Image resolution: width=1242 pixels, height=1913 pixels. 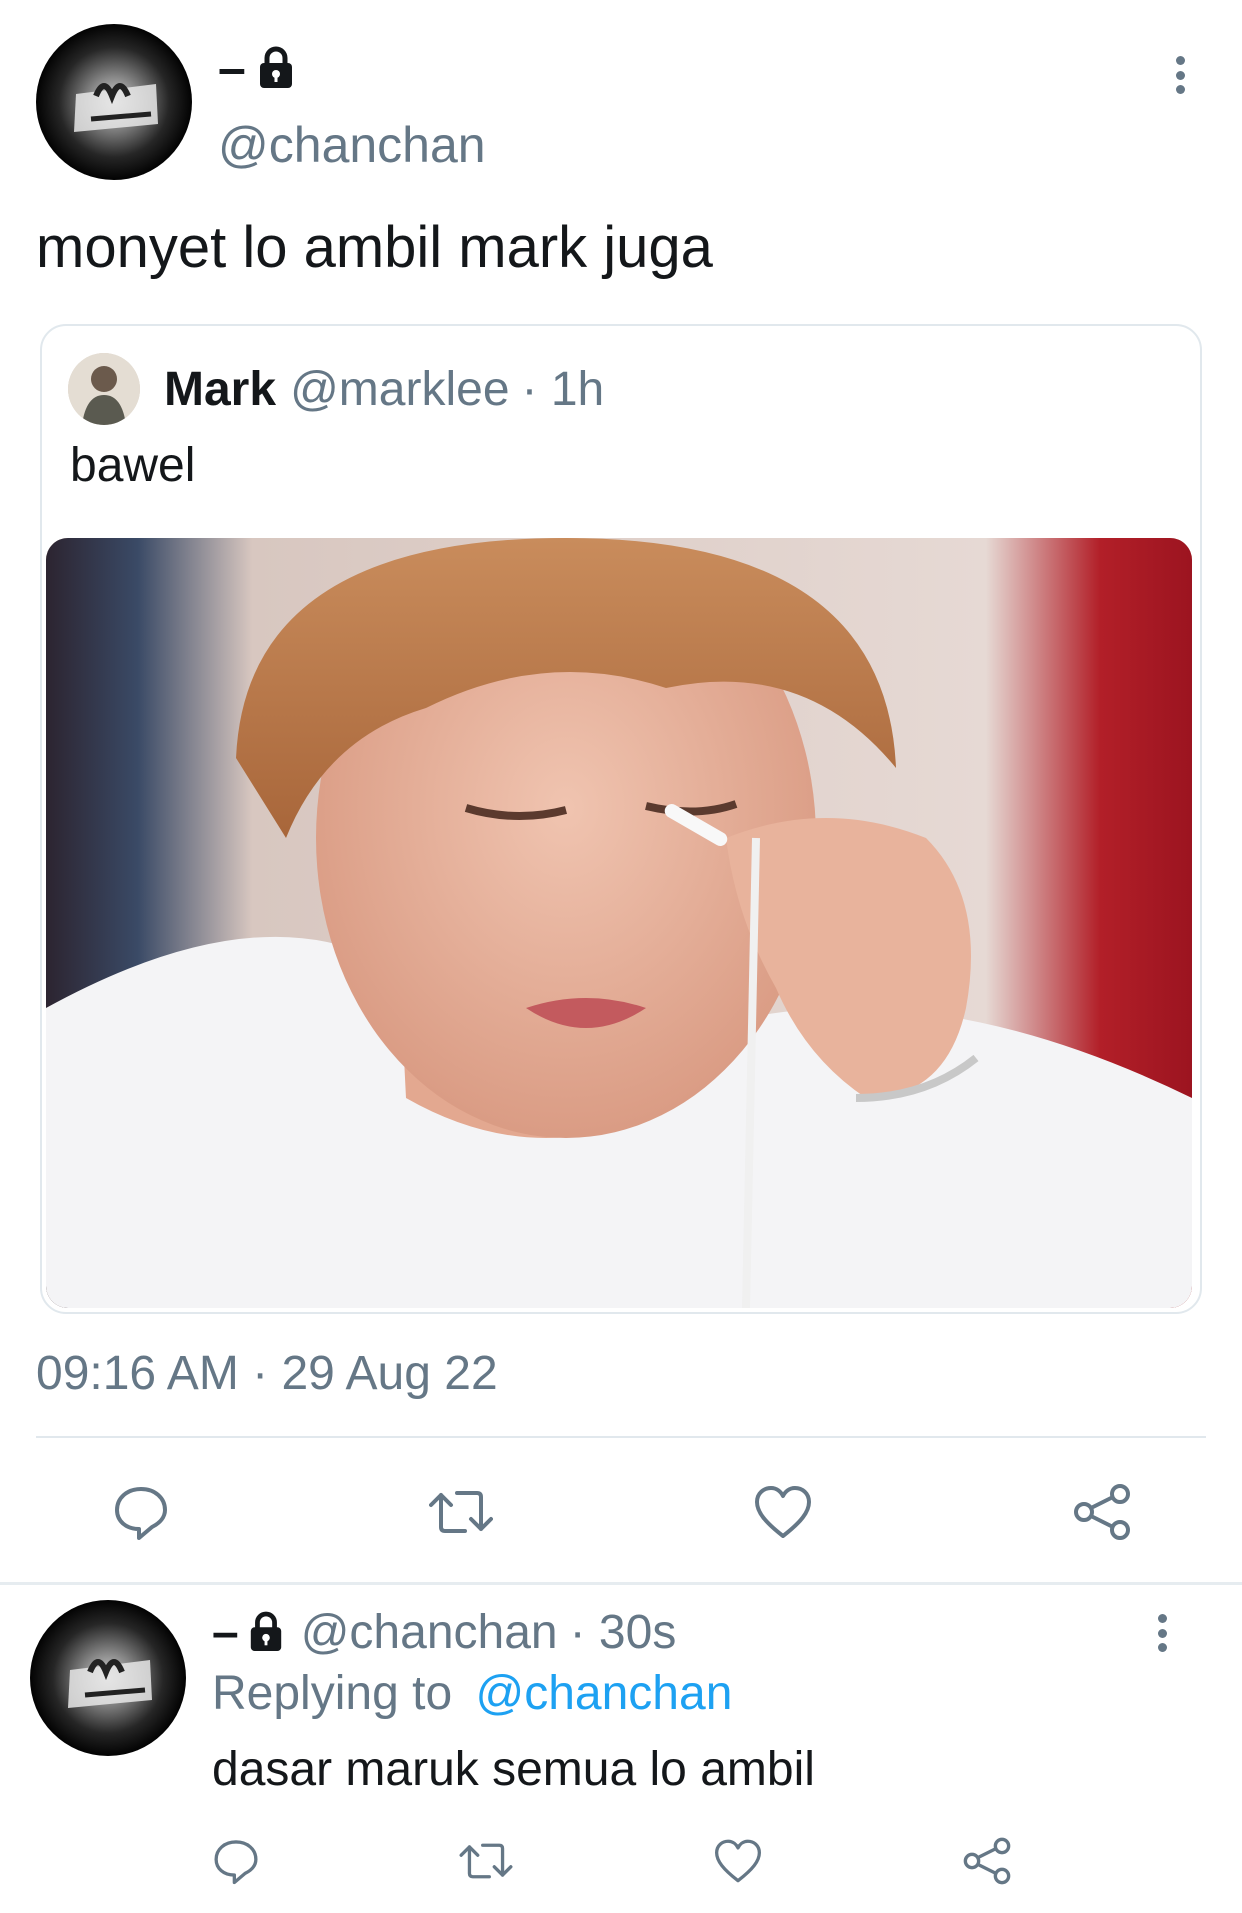 What do you see at coordinates (623, 1632) in the screenshot?
I see `reply-time: · 30s` at bounding box center [623, 1632].